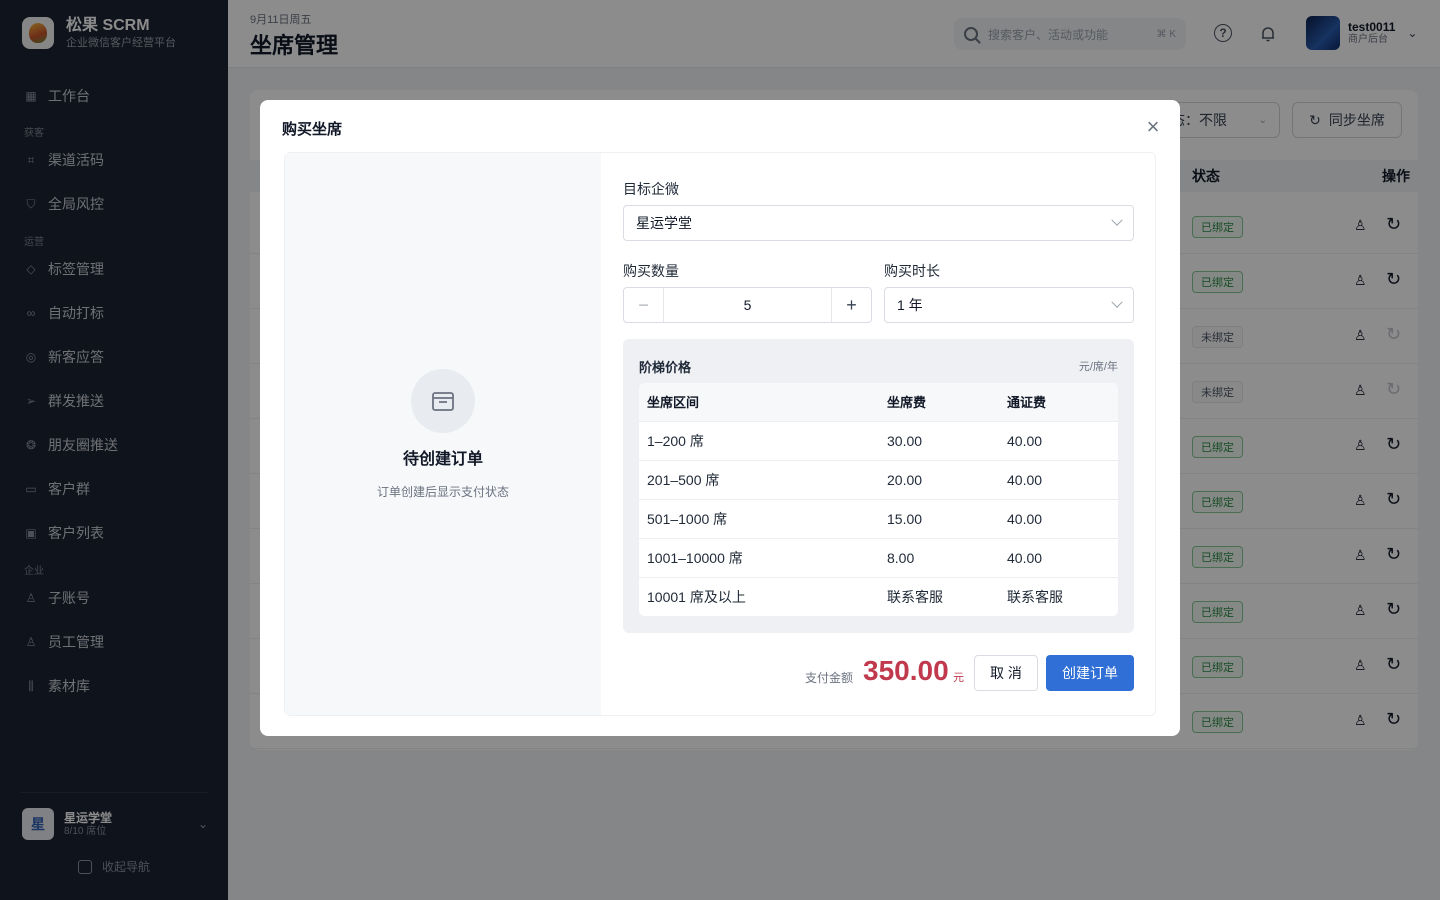 The width and height of the screenshot is (1440, 900). Describe the element at coordinates (939, 440) in the screenshot. I see `table-cell: 30.00` at that location.